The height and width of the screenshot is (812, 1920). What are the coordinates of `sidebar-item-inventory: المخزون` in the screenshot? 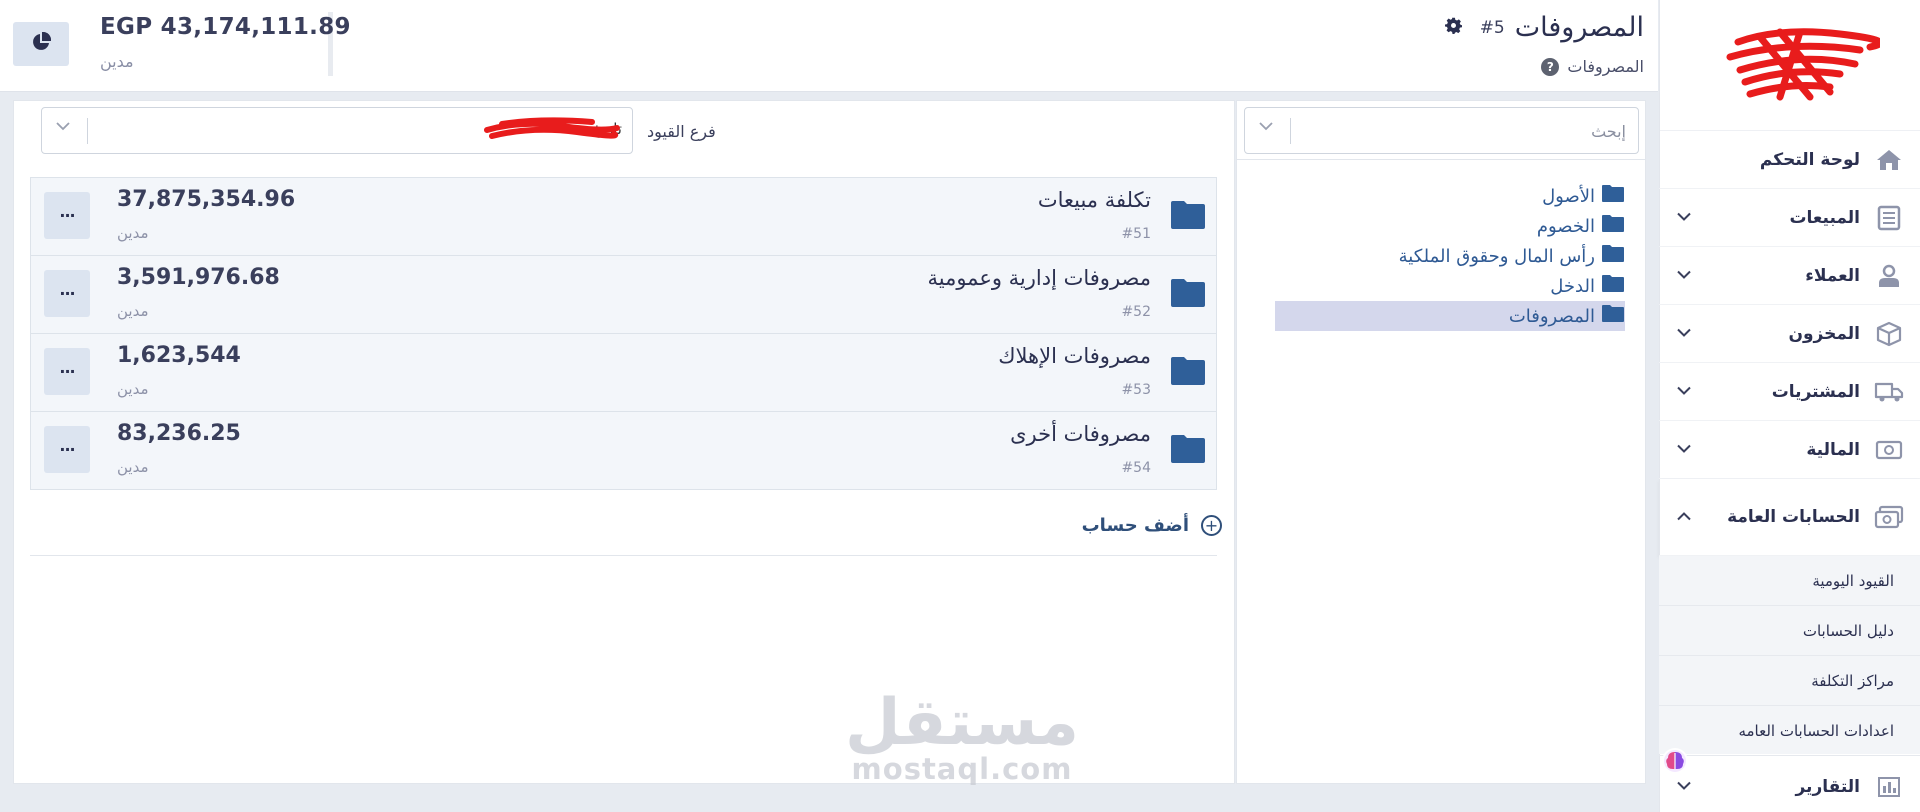 It's located at (1789, 334).